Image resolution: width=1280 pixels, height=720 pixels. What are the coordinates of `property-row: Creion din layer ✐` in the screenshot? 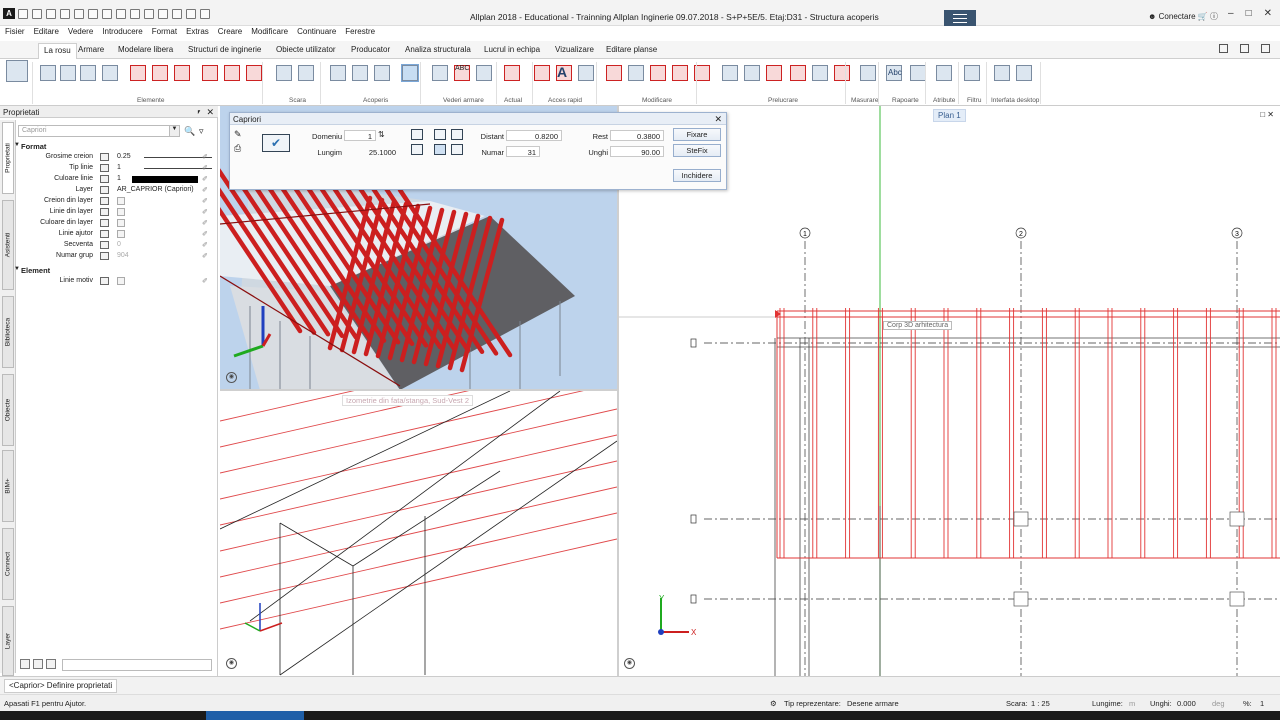 It's located at (116, 201).